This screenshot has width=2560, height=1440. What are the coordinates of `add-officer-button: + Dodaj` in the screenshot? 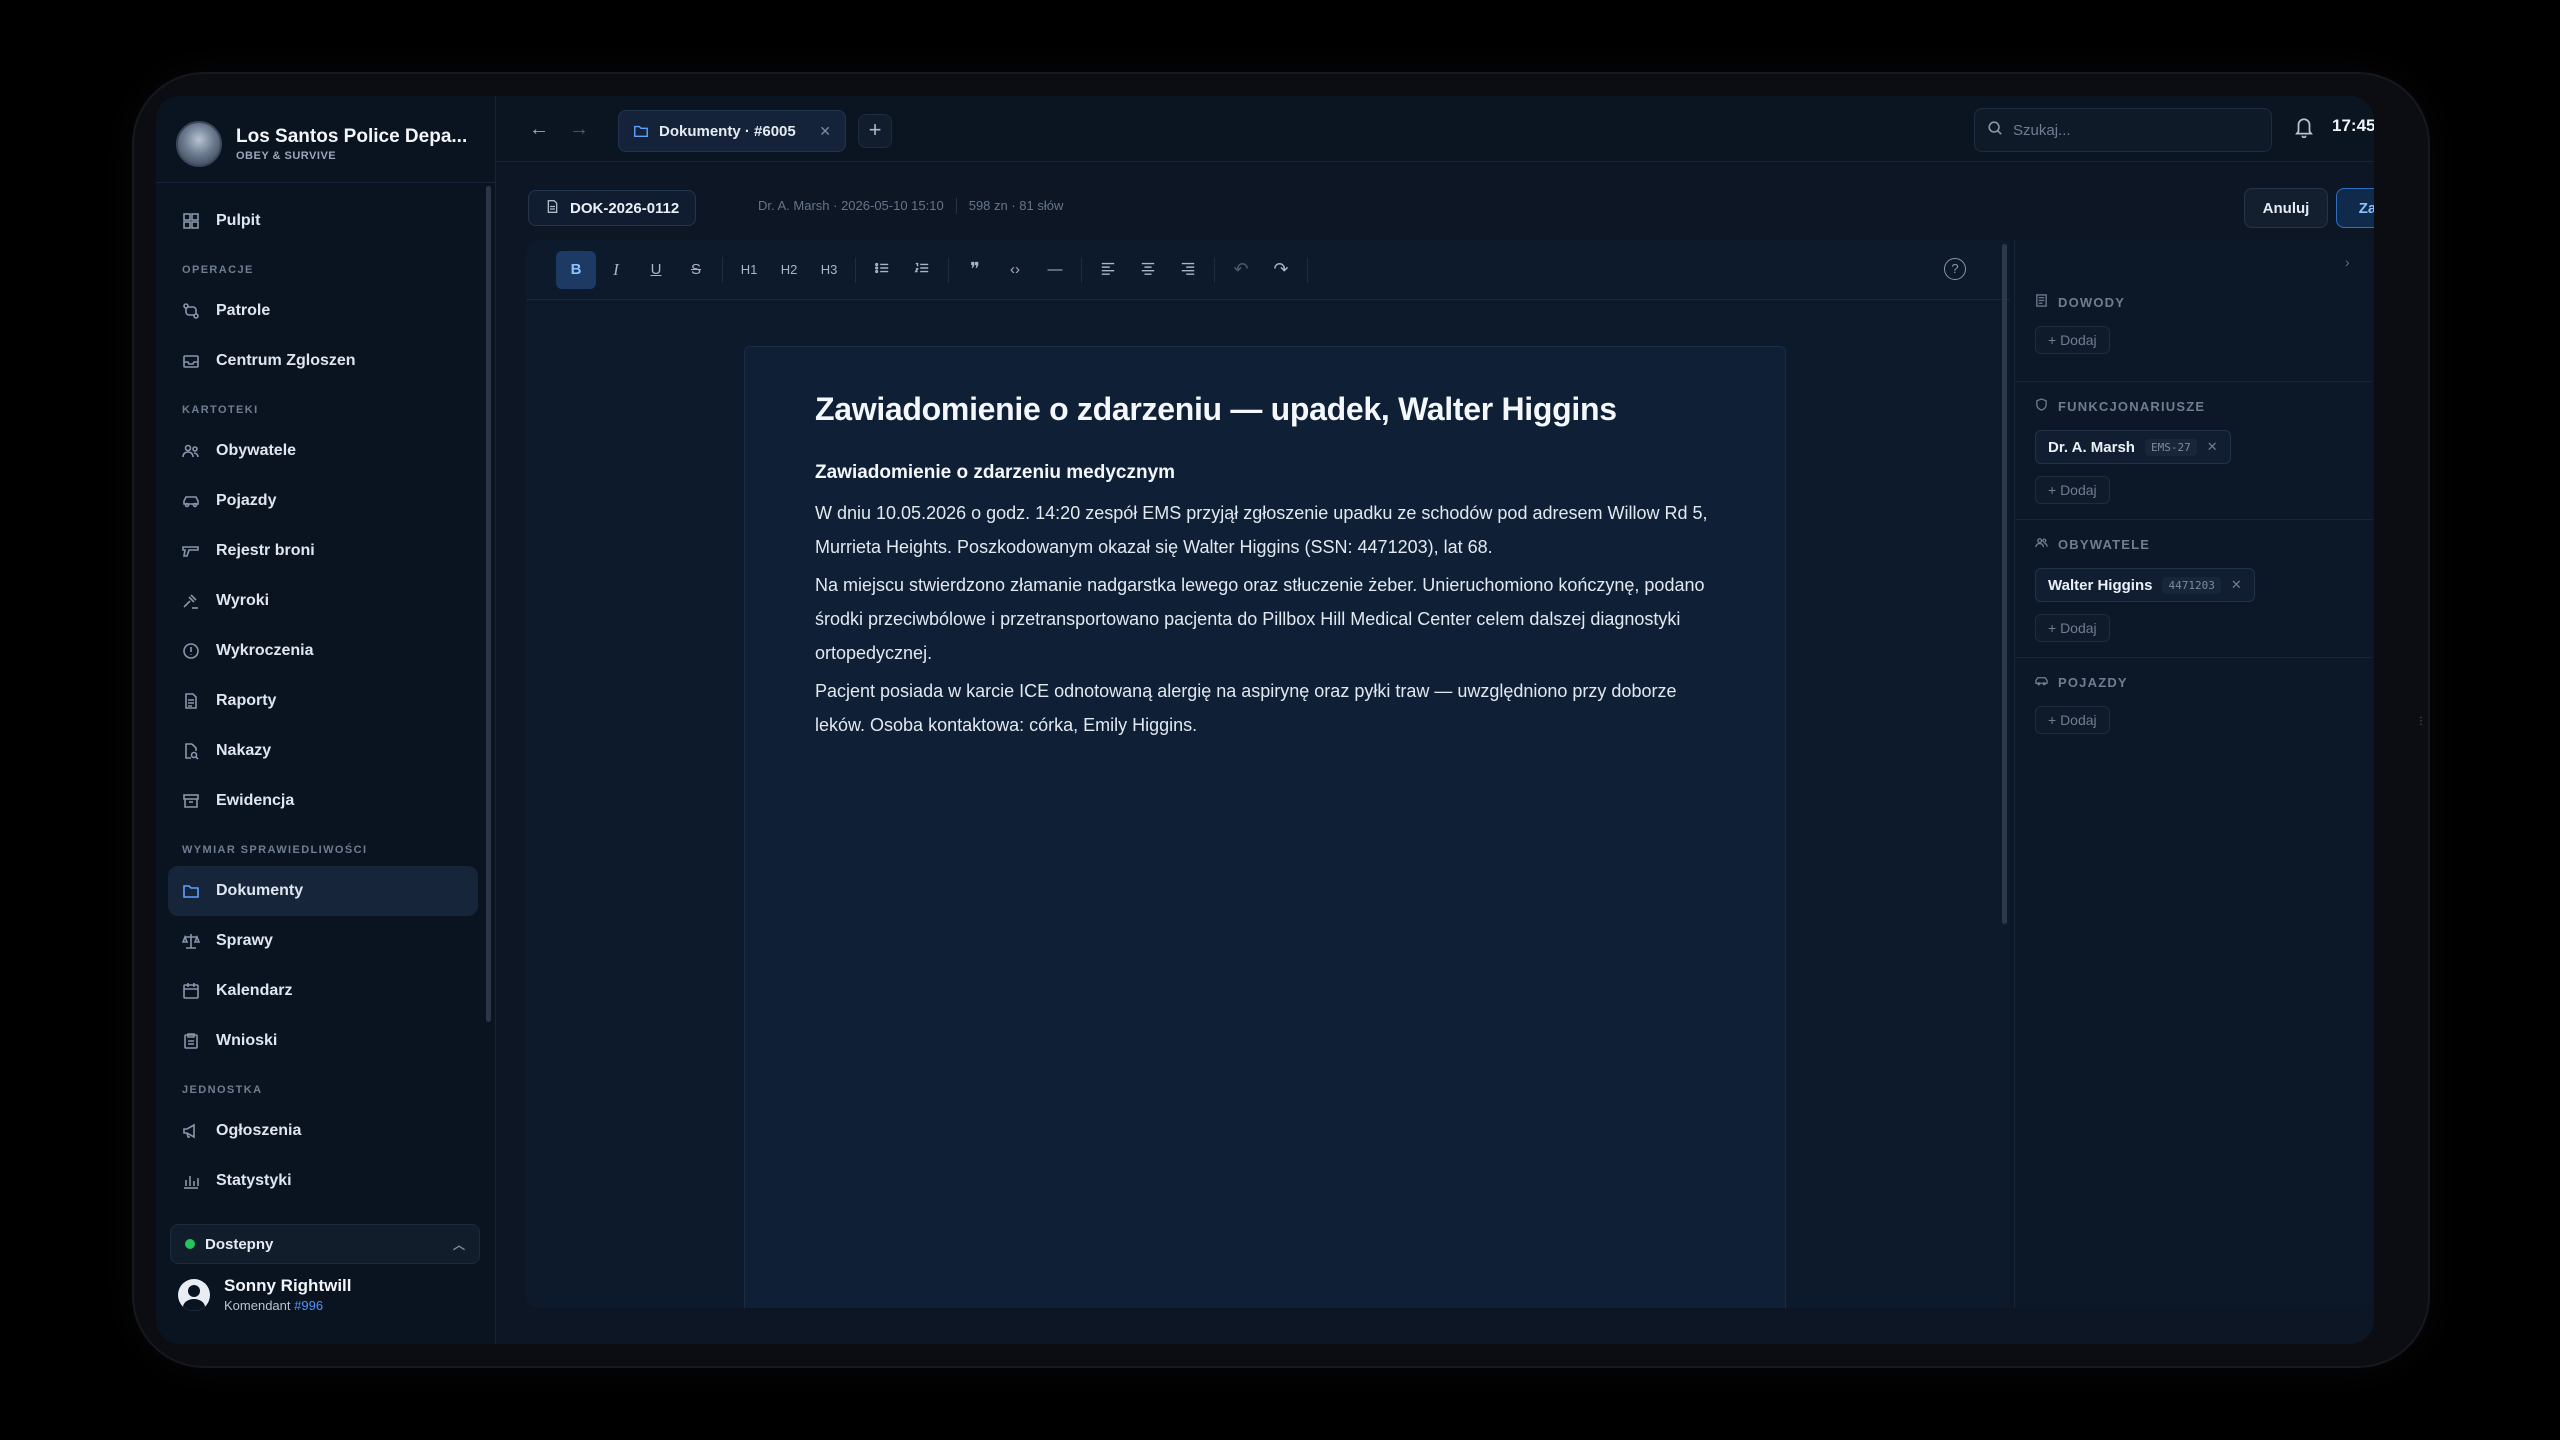 It's located at (2072, 490).